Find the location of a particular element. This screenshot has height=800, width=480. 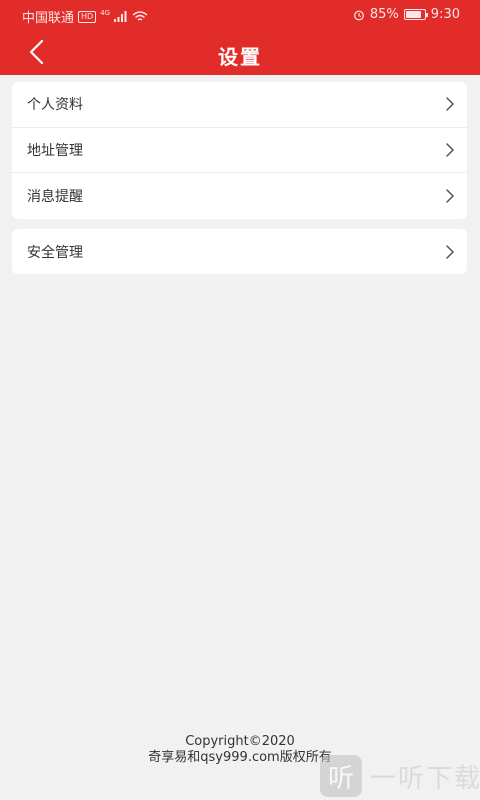

hd-badge: HD is located at coordinates (87, 16).